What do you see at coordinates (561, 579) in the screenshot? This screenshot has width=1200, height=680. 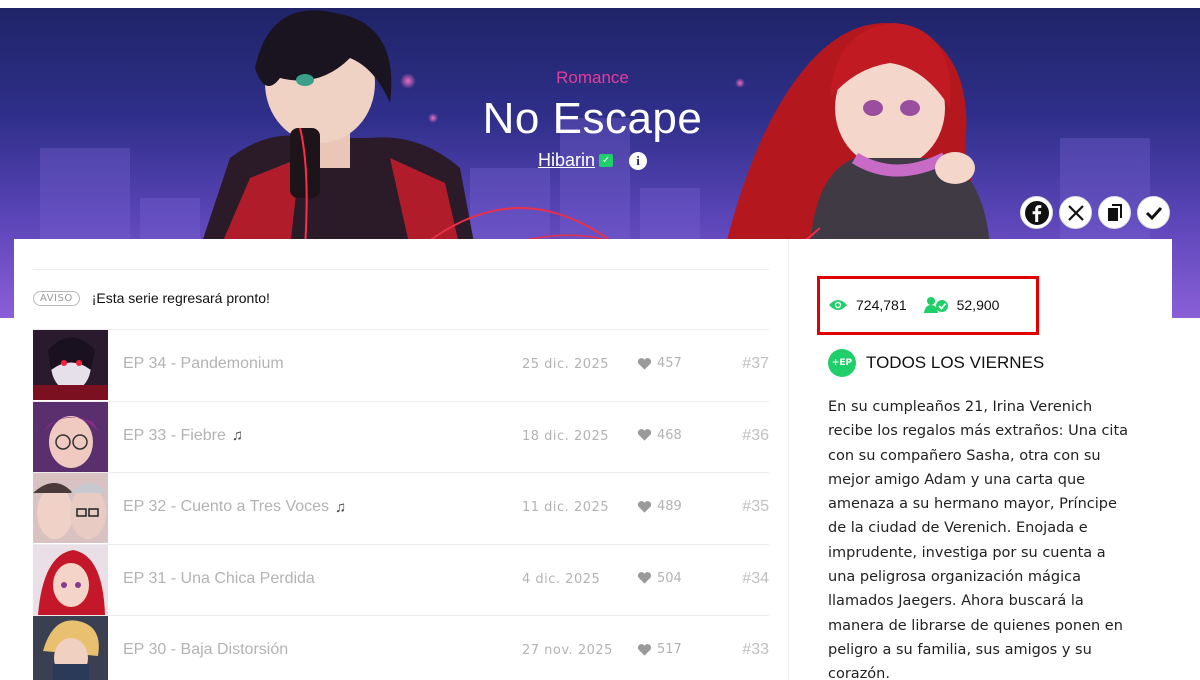 I see `episode-date: 4 dic. 2025` at bounding box center [561, 579].